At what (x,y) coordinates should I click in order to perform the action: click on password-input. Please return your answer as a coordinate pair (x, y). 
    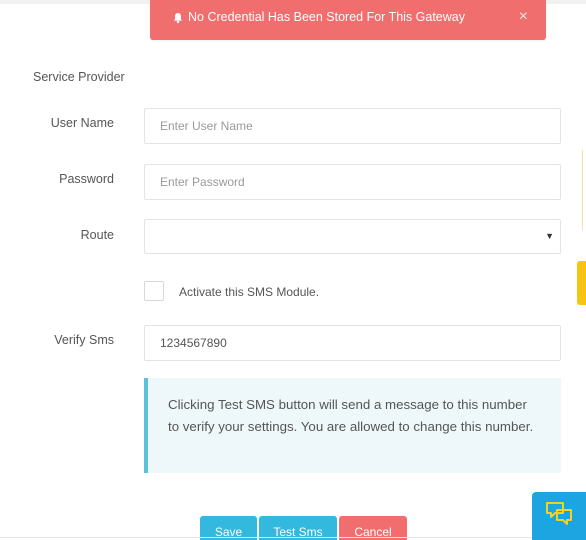
    Looking at the image, I should click on (352, 182).